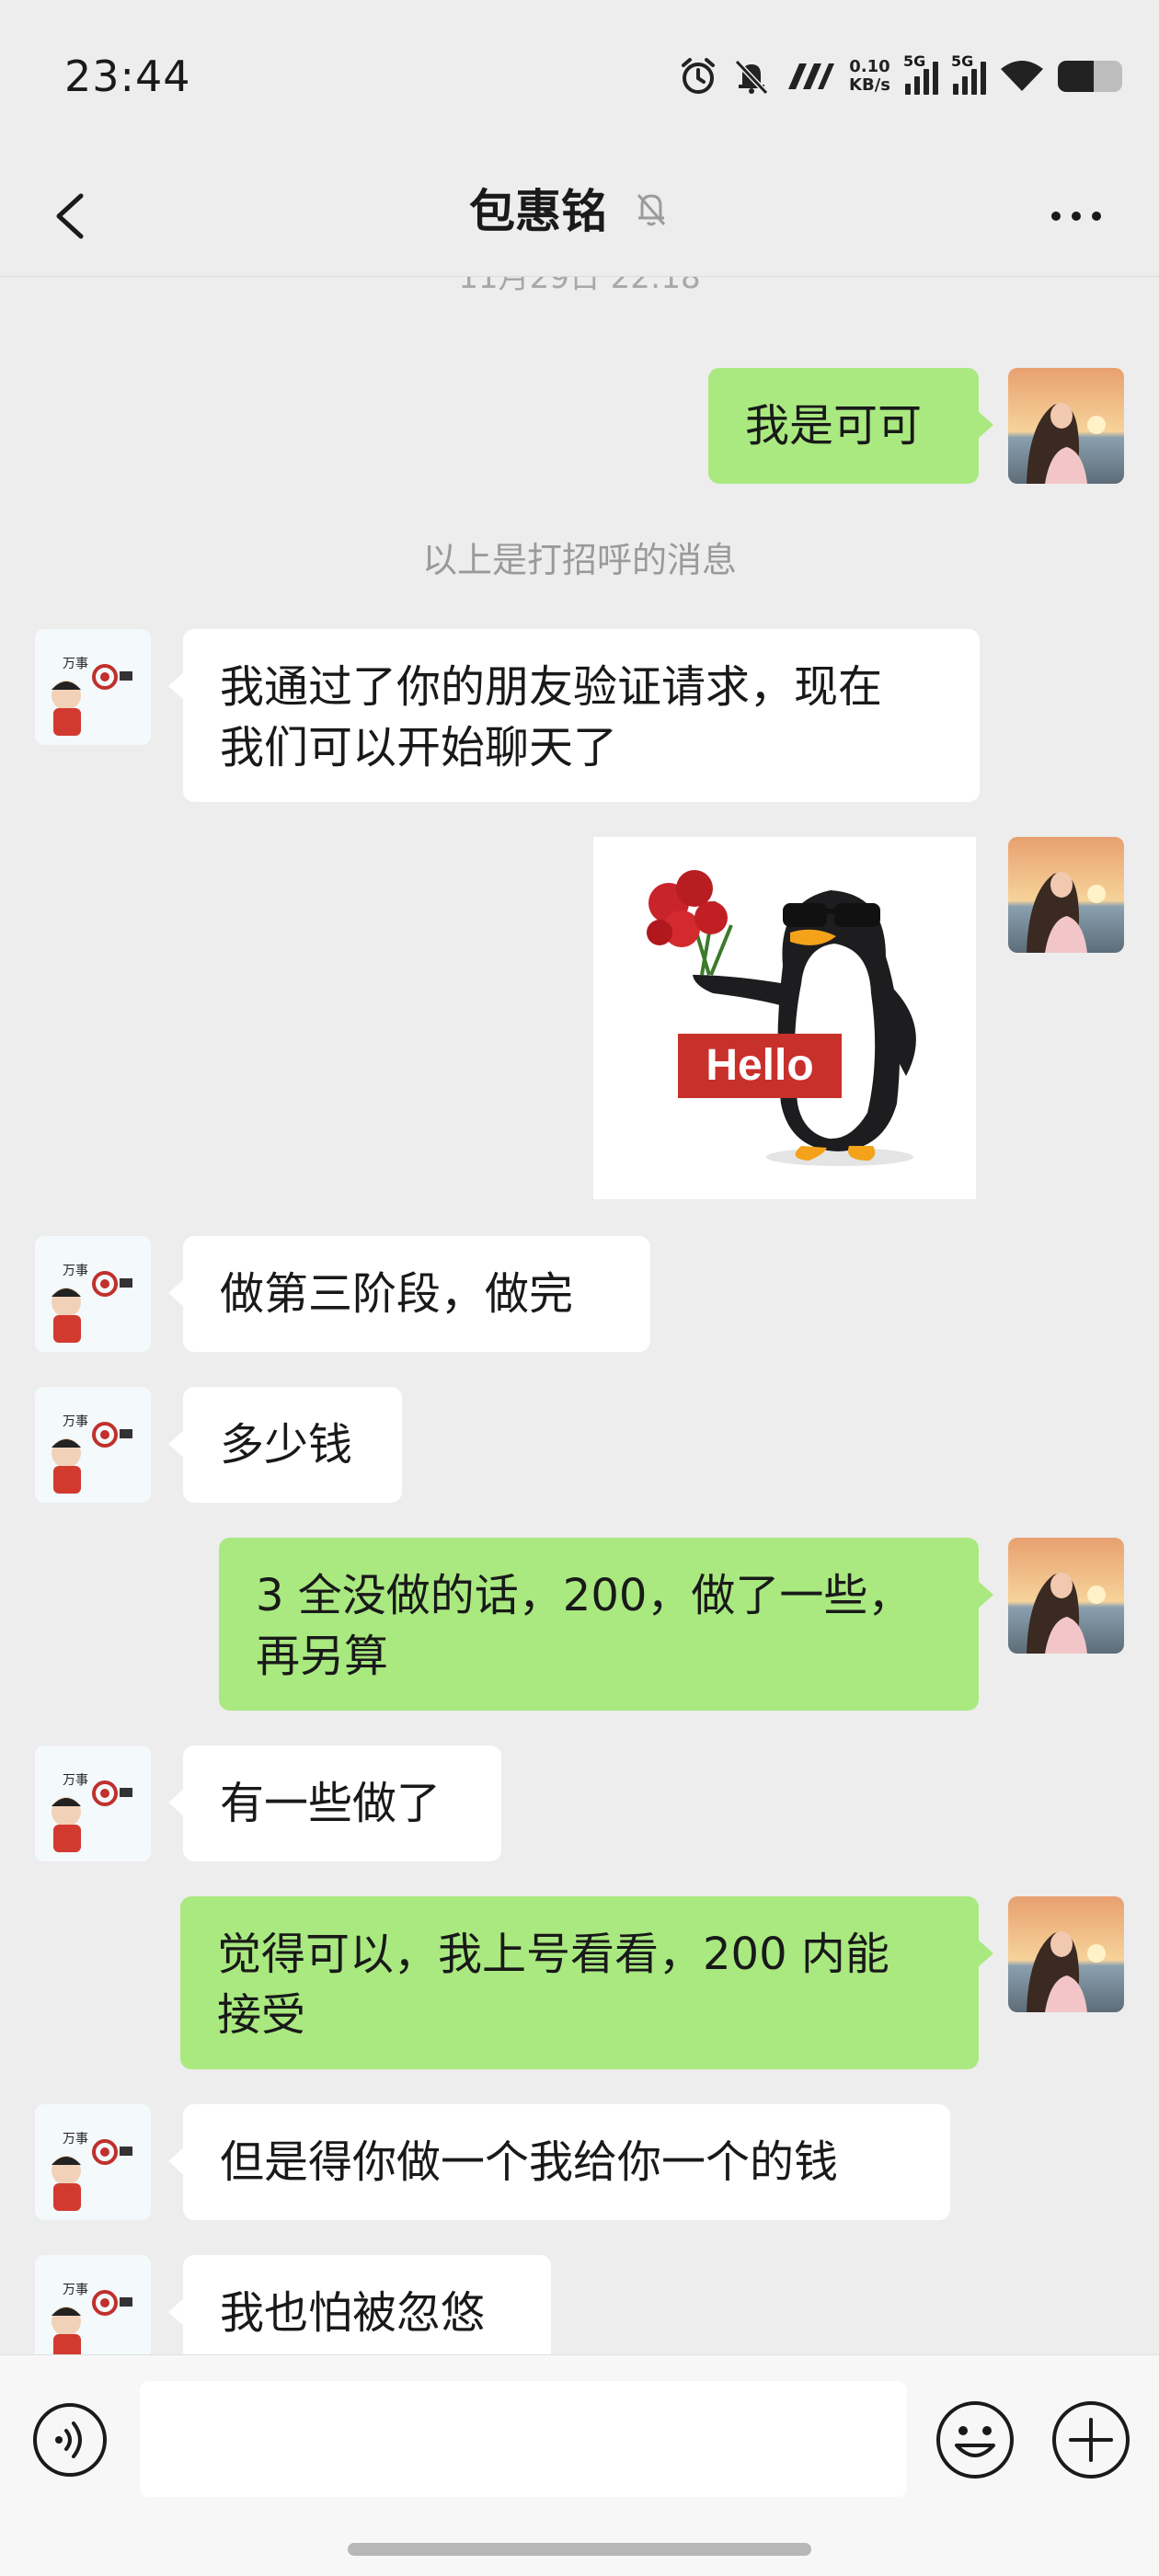 This screenshot has height=2576, width=1159. Describe the element at coordinates (975, 2439) in the screenshot. I see `emoji-icon` at that location.